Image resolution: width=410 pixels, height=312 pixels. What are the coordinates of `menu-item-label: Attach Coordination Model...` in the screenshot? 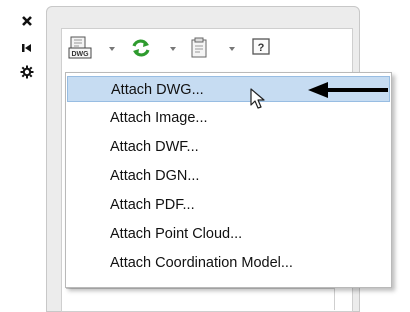 It's located at (201, 263).